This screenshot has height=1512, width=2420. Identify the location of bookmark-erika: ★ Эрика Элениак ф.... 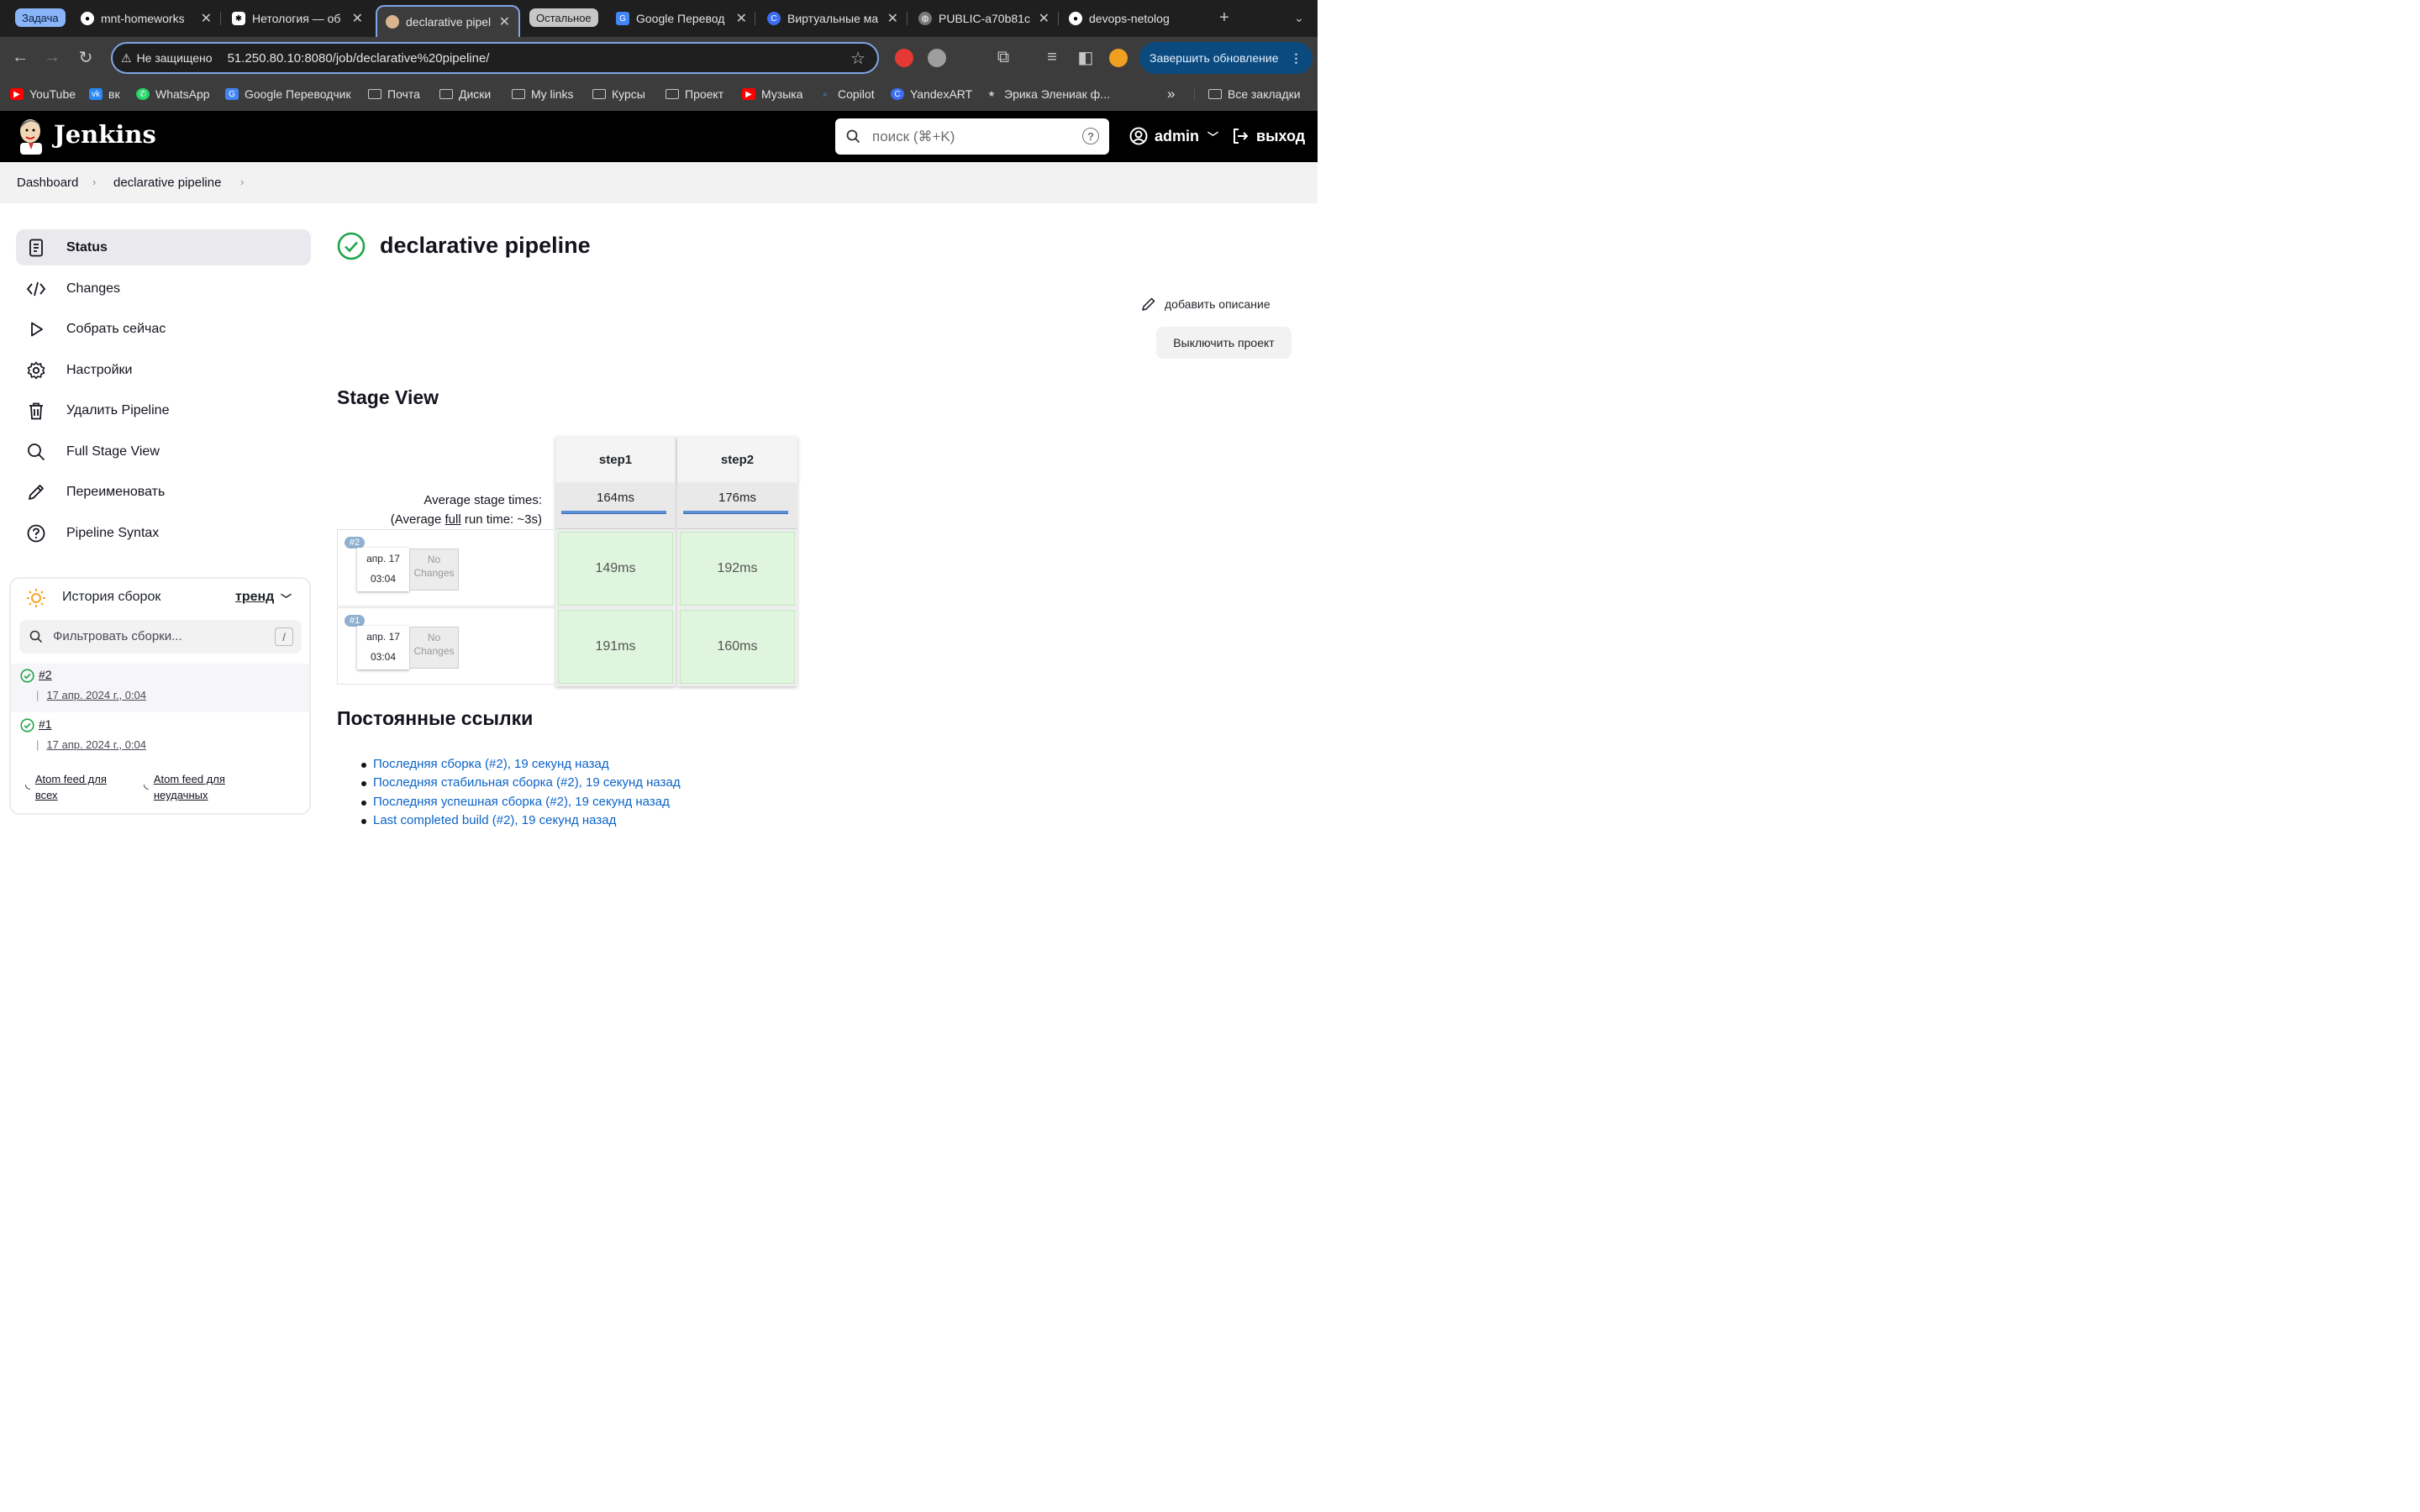
(1047, 94).